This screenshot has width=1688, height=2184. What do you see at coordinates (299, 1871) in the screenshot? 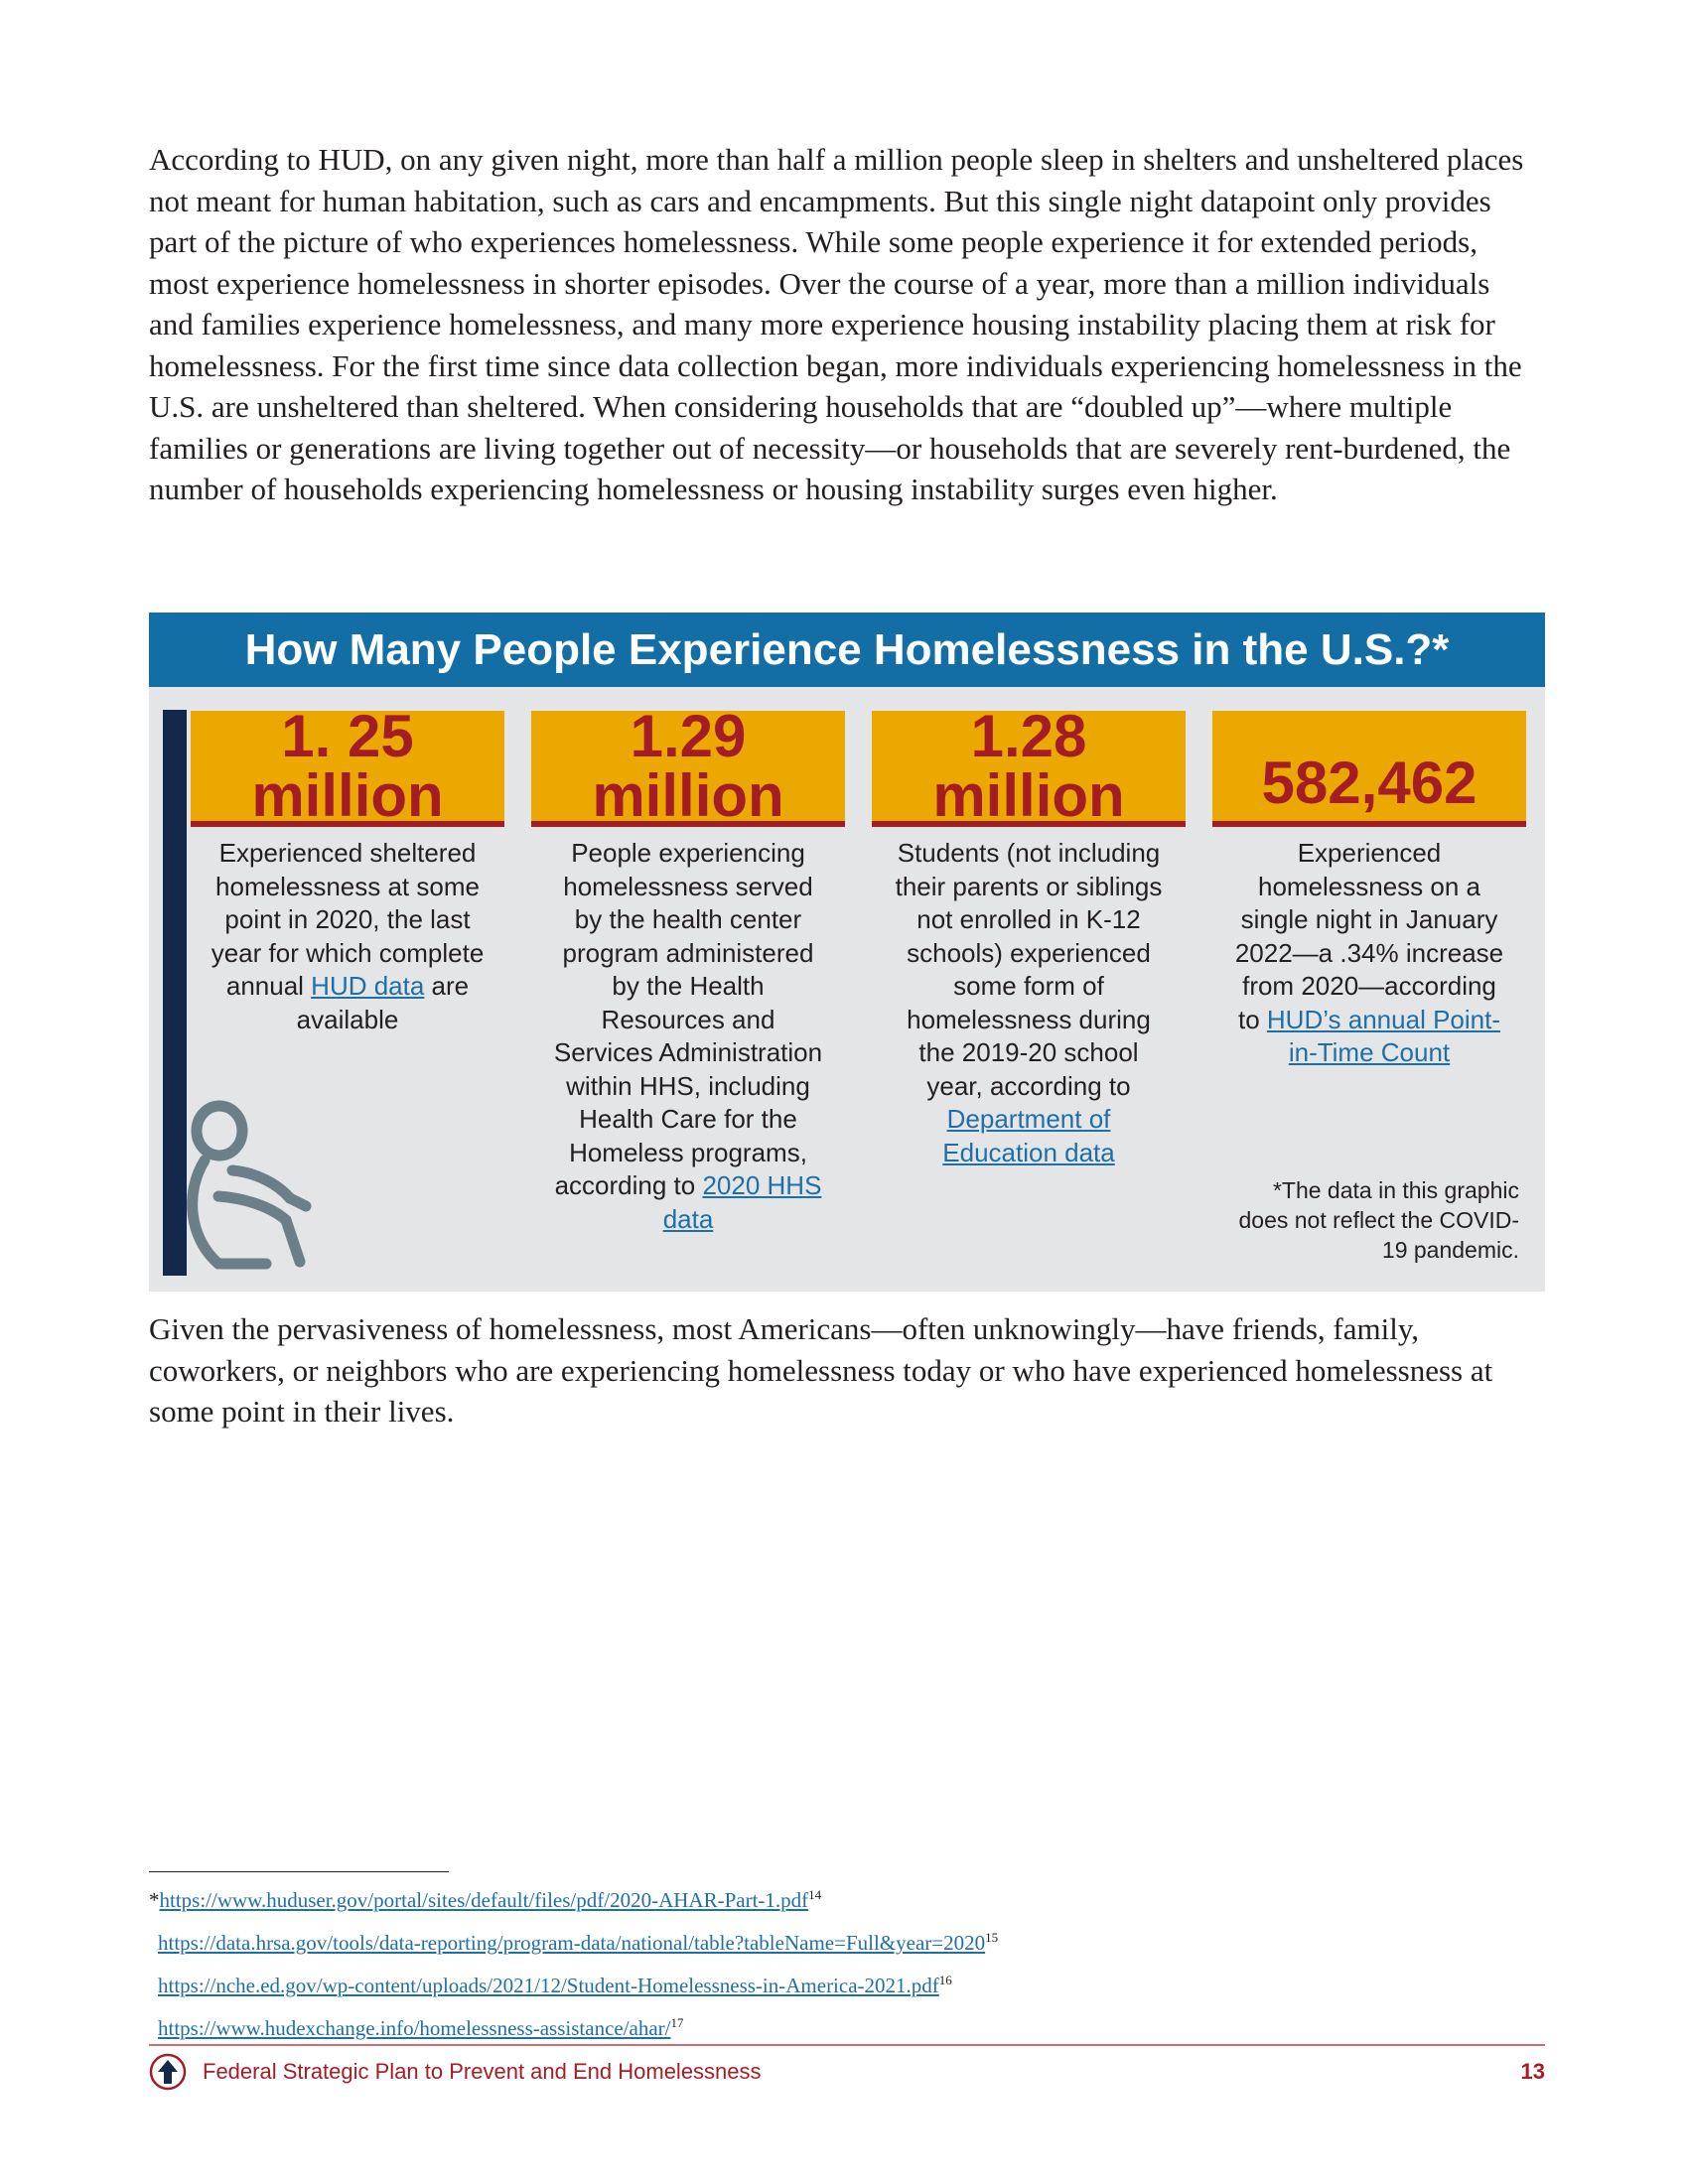
I see `footnote-rule` at bounding box center [299, 1871].